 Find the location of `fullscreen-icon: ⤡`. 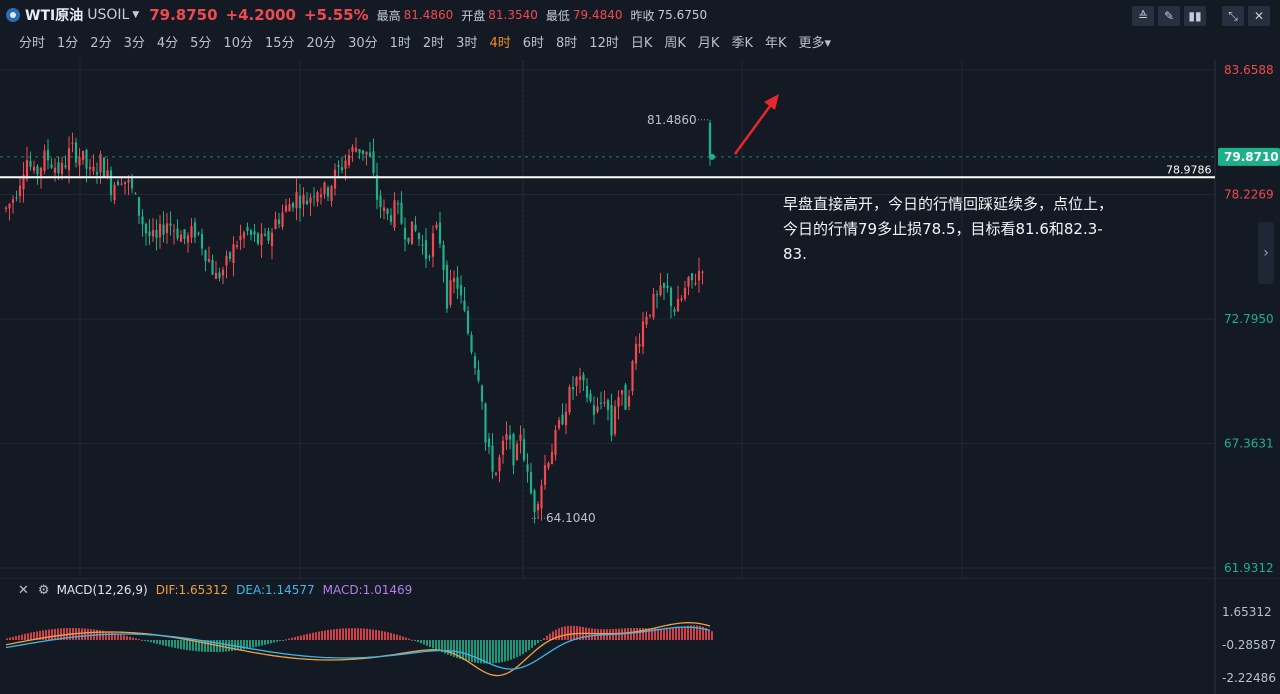

fullscreen-icon: ⤡ is located at coordinates (1233, 16).